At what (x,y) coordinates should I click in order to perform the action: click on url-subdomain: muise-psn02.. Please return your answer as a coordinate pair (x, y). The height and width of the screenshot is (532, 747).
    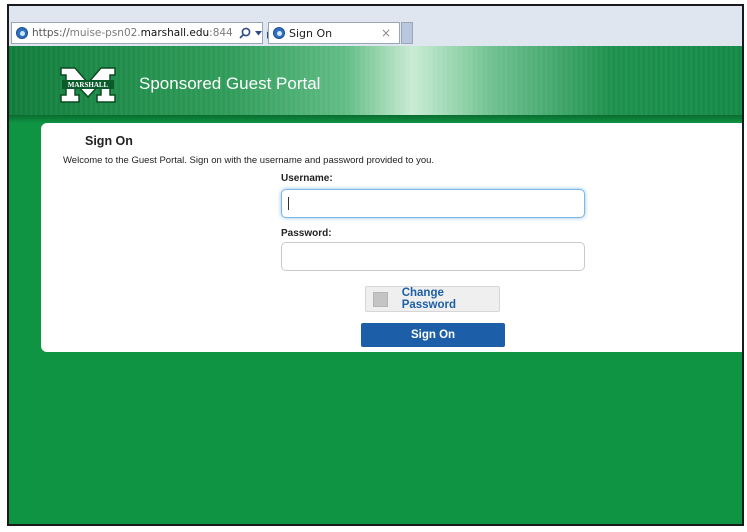
    Looking at the image, I should click on (105, 33).